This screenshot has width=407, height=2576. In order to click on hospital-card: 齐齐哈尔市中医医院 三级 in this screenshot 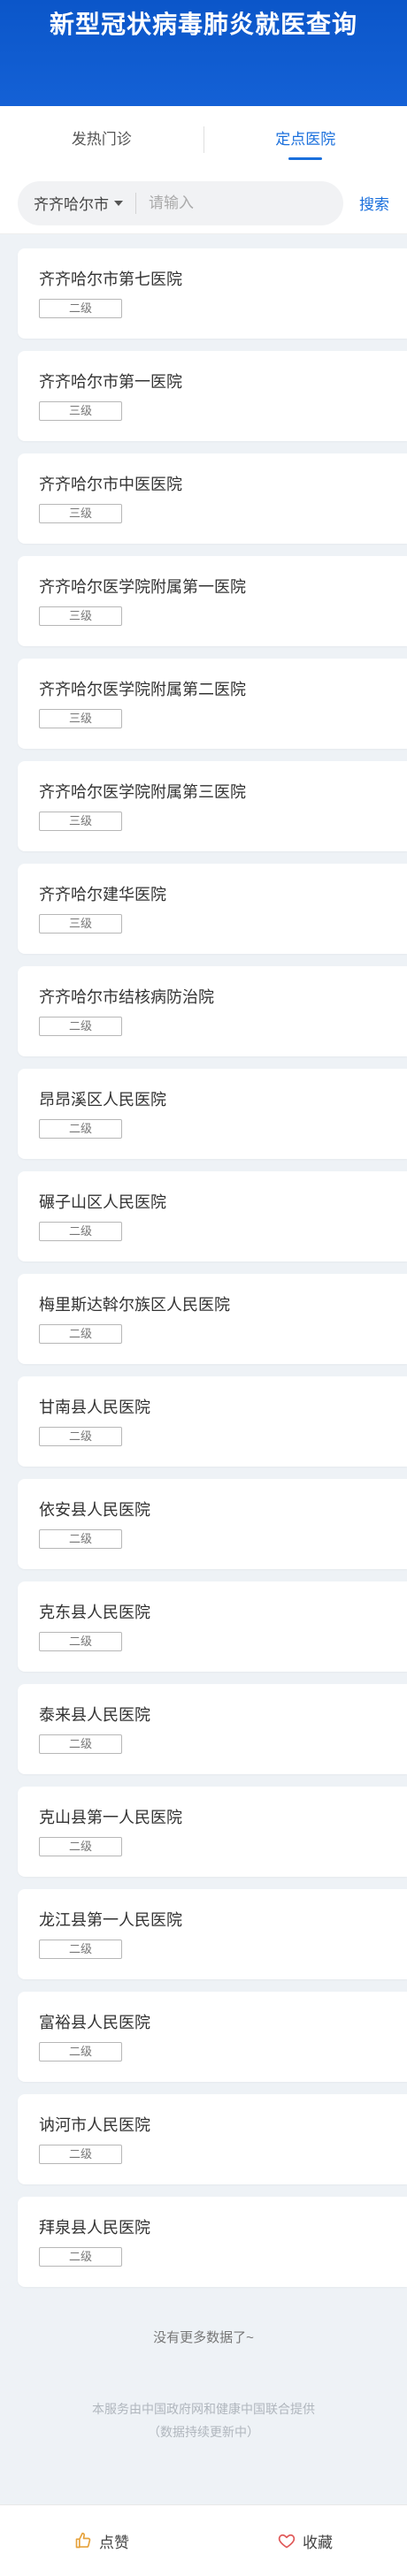, I will do `click(213, 498)`.